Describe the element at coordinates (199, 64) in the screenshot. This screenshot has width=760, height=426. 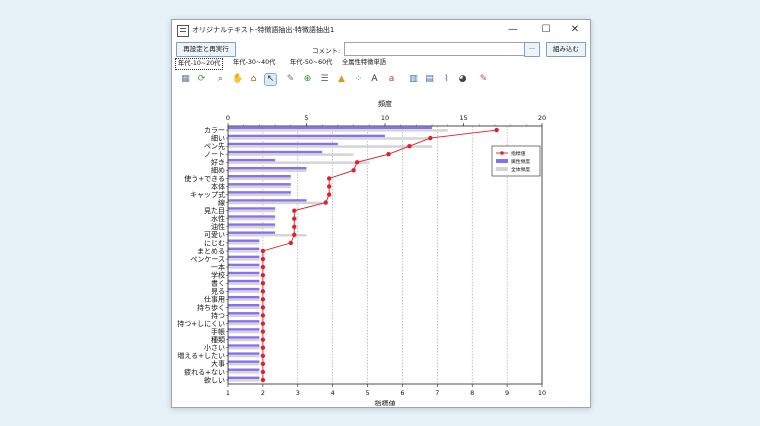
I see `tab-age-10-20: 年代-10~20代` at that location.